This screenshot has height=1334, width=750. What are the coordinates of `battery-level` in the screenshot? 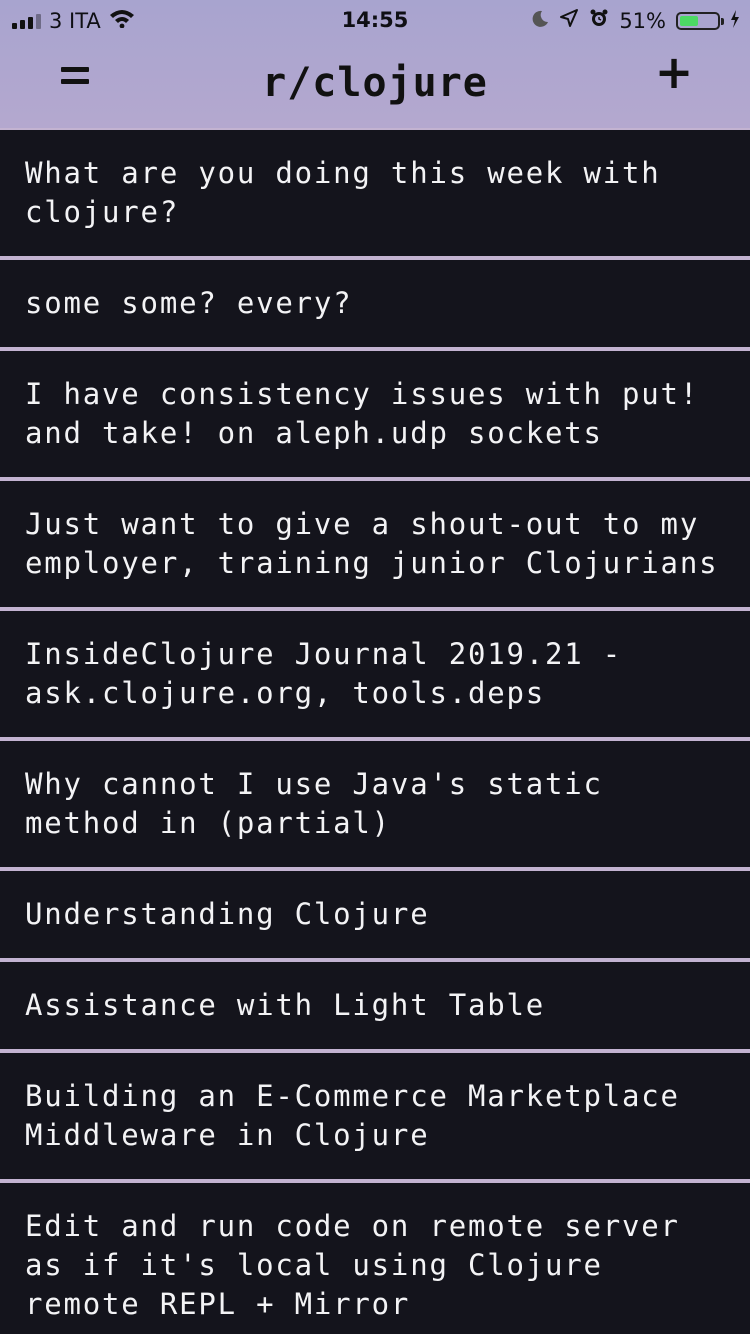 It's located at (689, 20).